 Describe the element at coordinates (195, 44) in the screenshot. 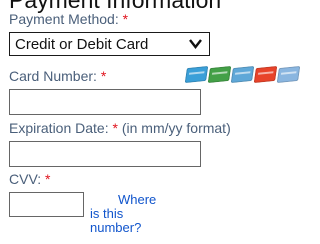

I see `chevron-down-icon` at that location.